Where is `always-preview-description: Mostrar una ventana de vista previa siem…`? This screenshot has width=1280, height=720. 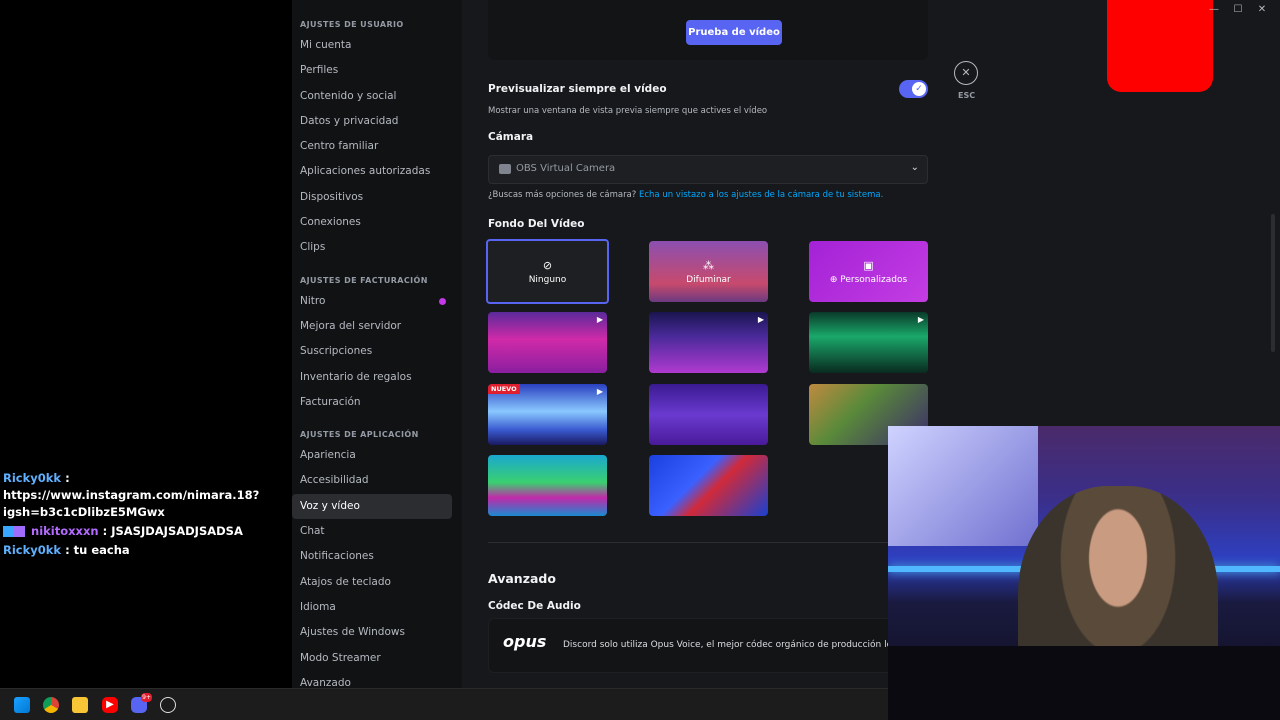
always-preview-description: Mostrar una ventana de vista previa siem… is located at coordinates (628, 111).